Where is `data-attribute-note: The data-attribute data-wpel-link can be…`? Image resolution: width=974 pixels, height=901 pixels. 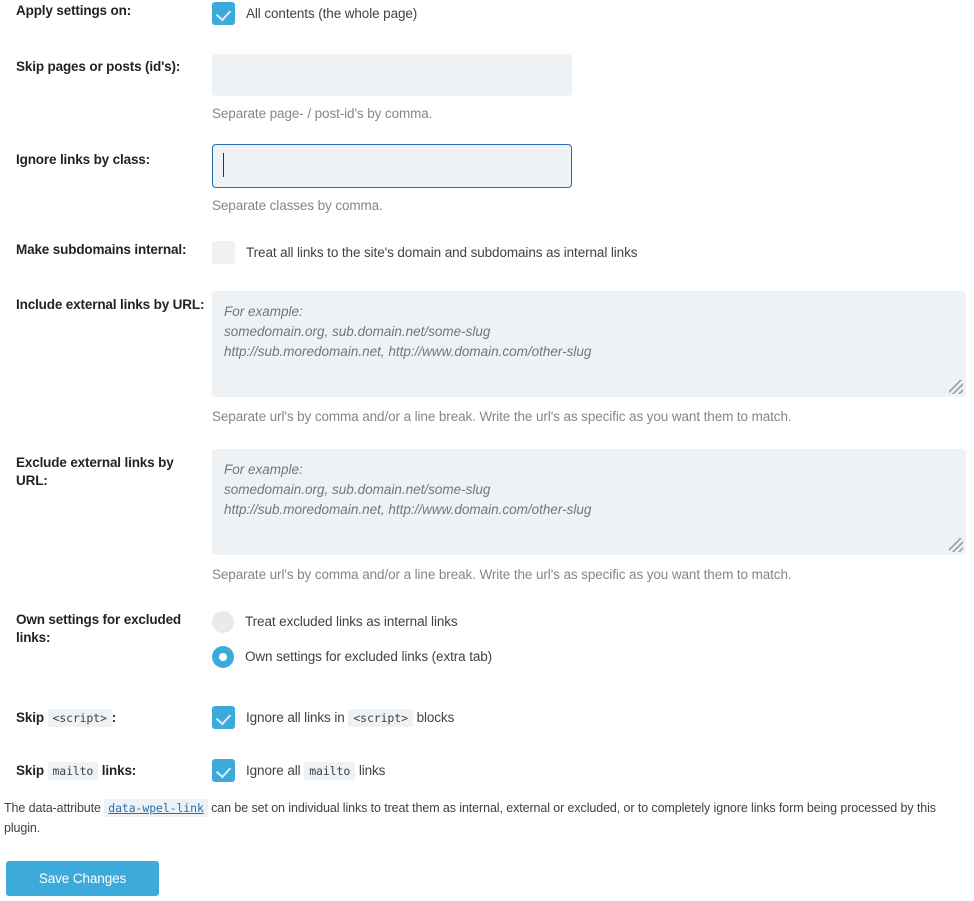
data-attribute-note: The data-attribute data-wpel-link can be… is located at coordinates (483, 818).